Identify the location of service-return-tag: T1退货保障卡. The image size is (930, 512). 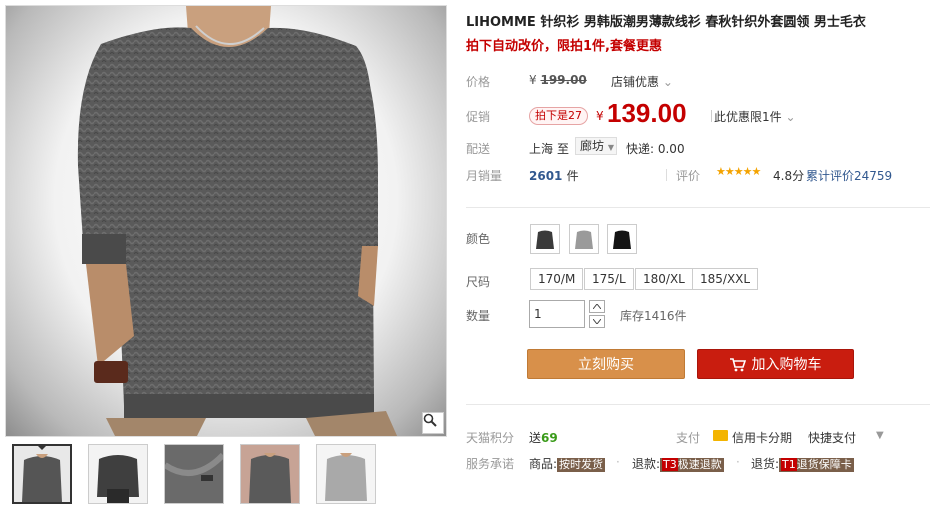
(816, 465).